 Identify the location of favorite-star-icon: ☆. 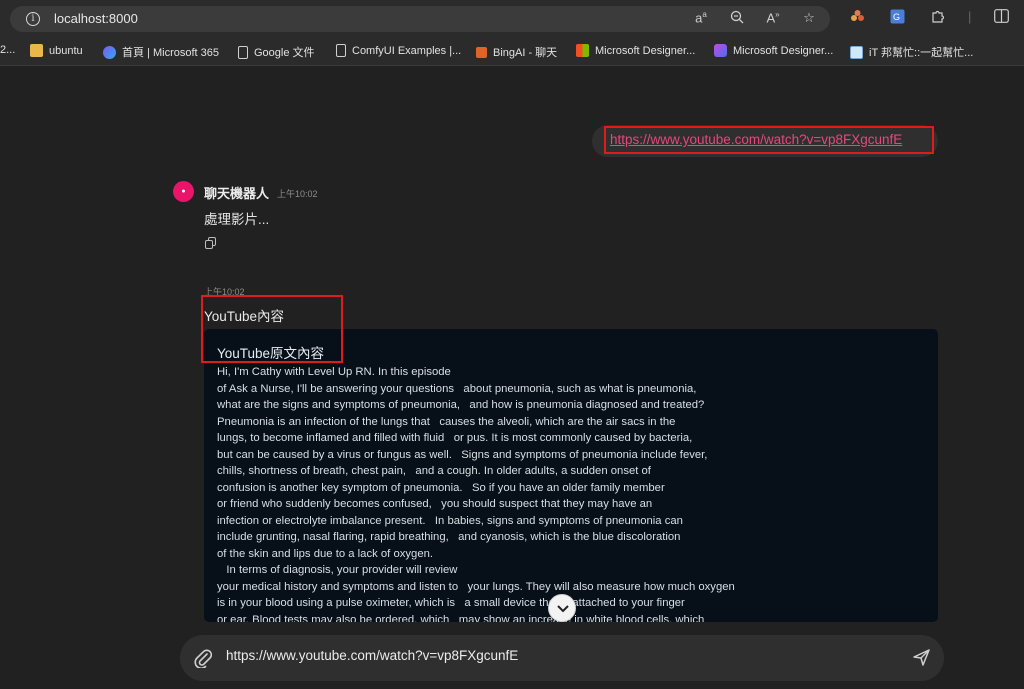
(809, 18).